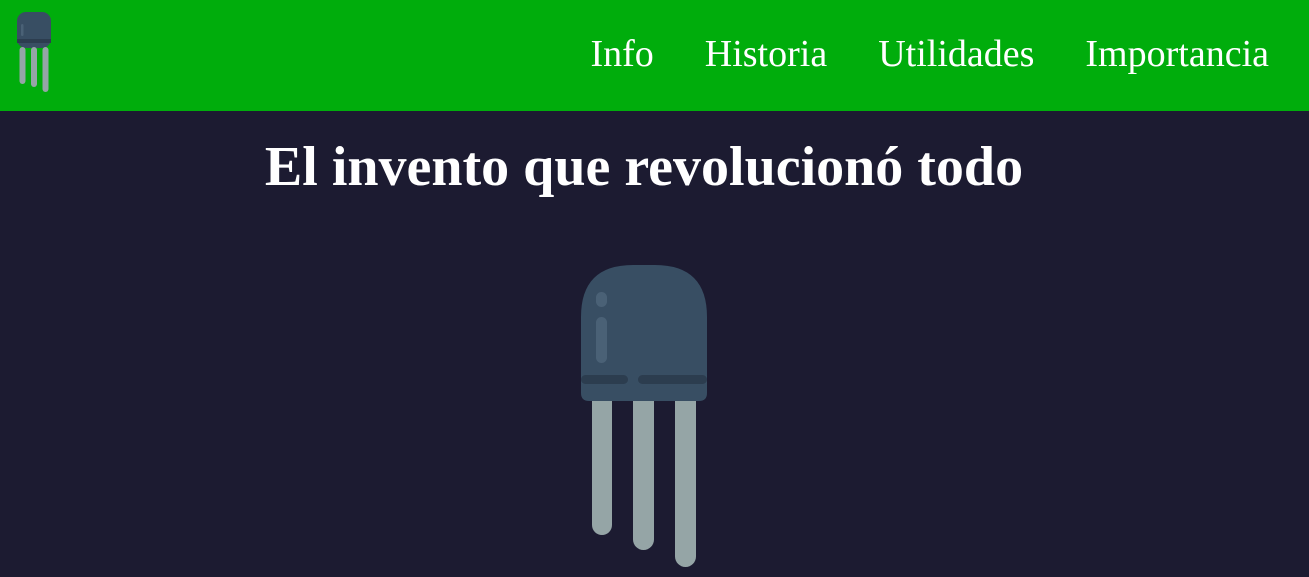  Describe the element at coordinates (766, 54) in the screenshot. I see `nav-link-historia: Historia` at that location.